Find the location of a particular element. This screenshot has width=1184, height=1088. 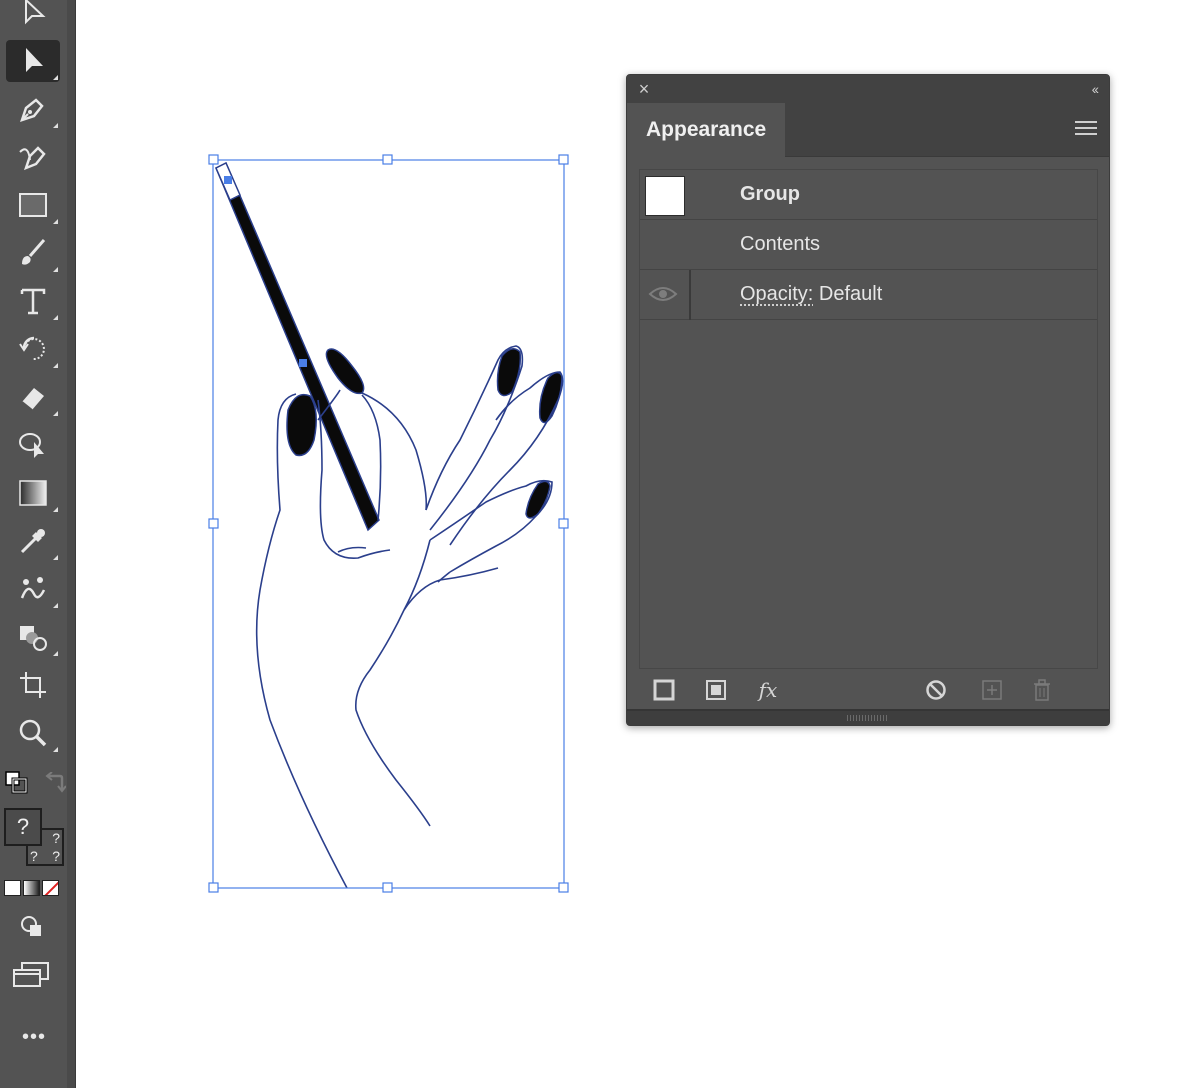

fill-unknown-marker: ? is located at coordinates (23, 826).